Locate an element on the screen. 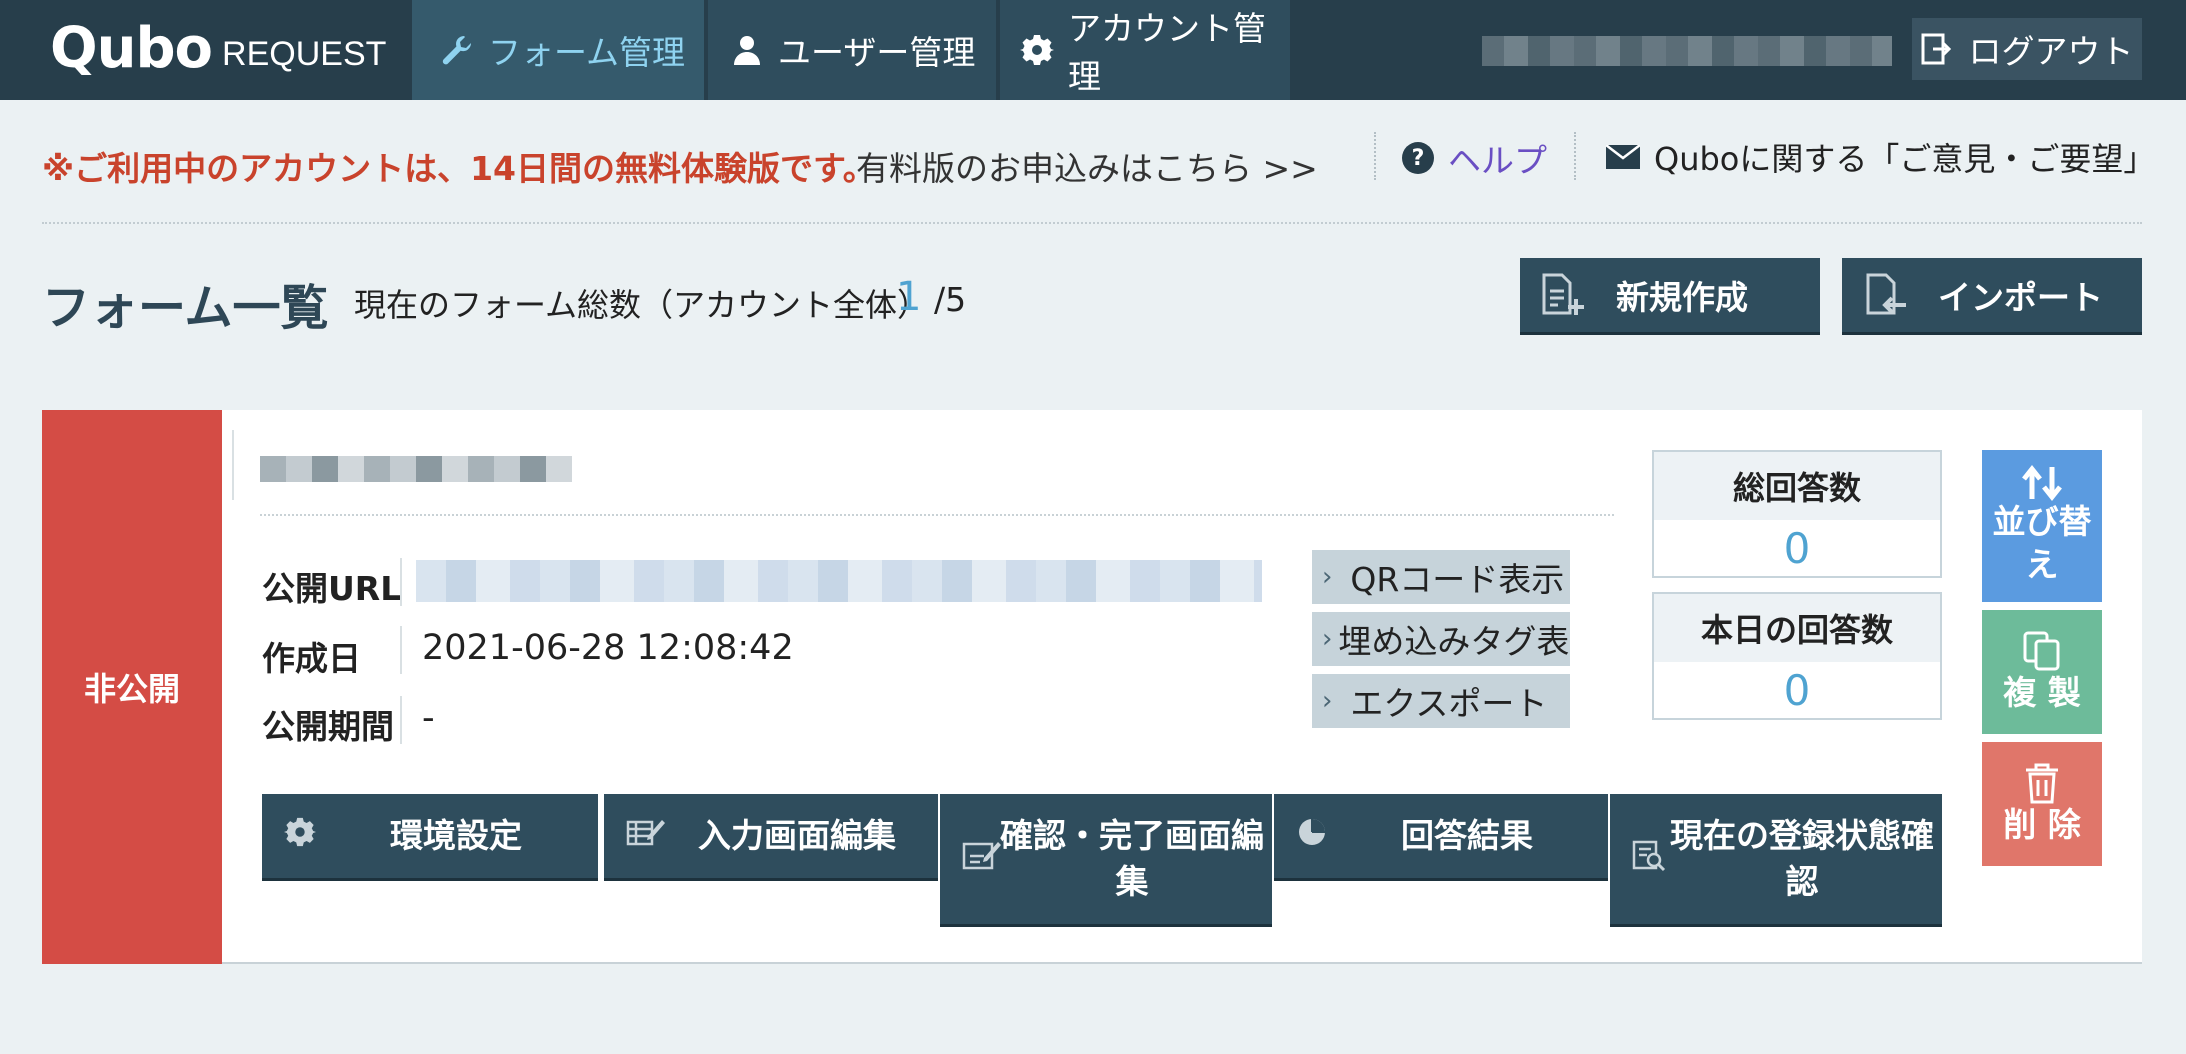  user-icon is located at coordinates (747, 50).